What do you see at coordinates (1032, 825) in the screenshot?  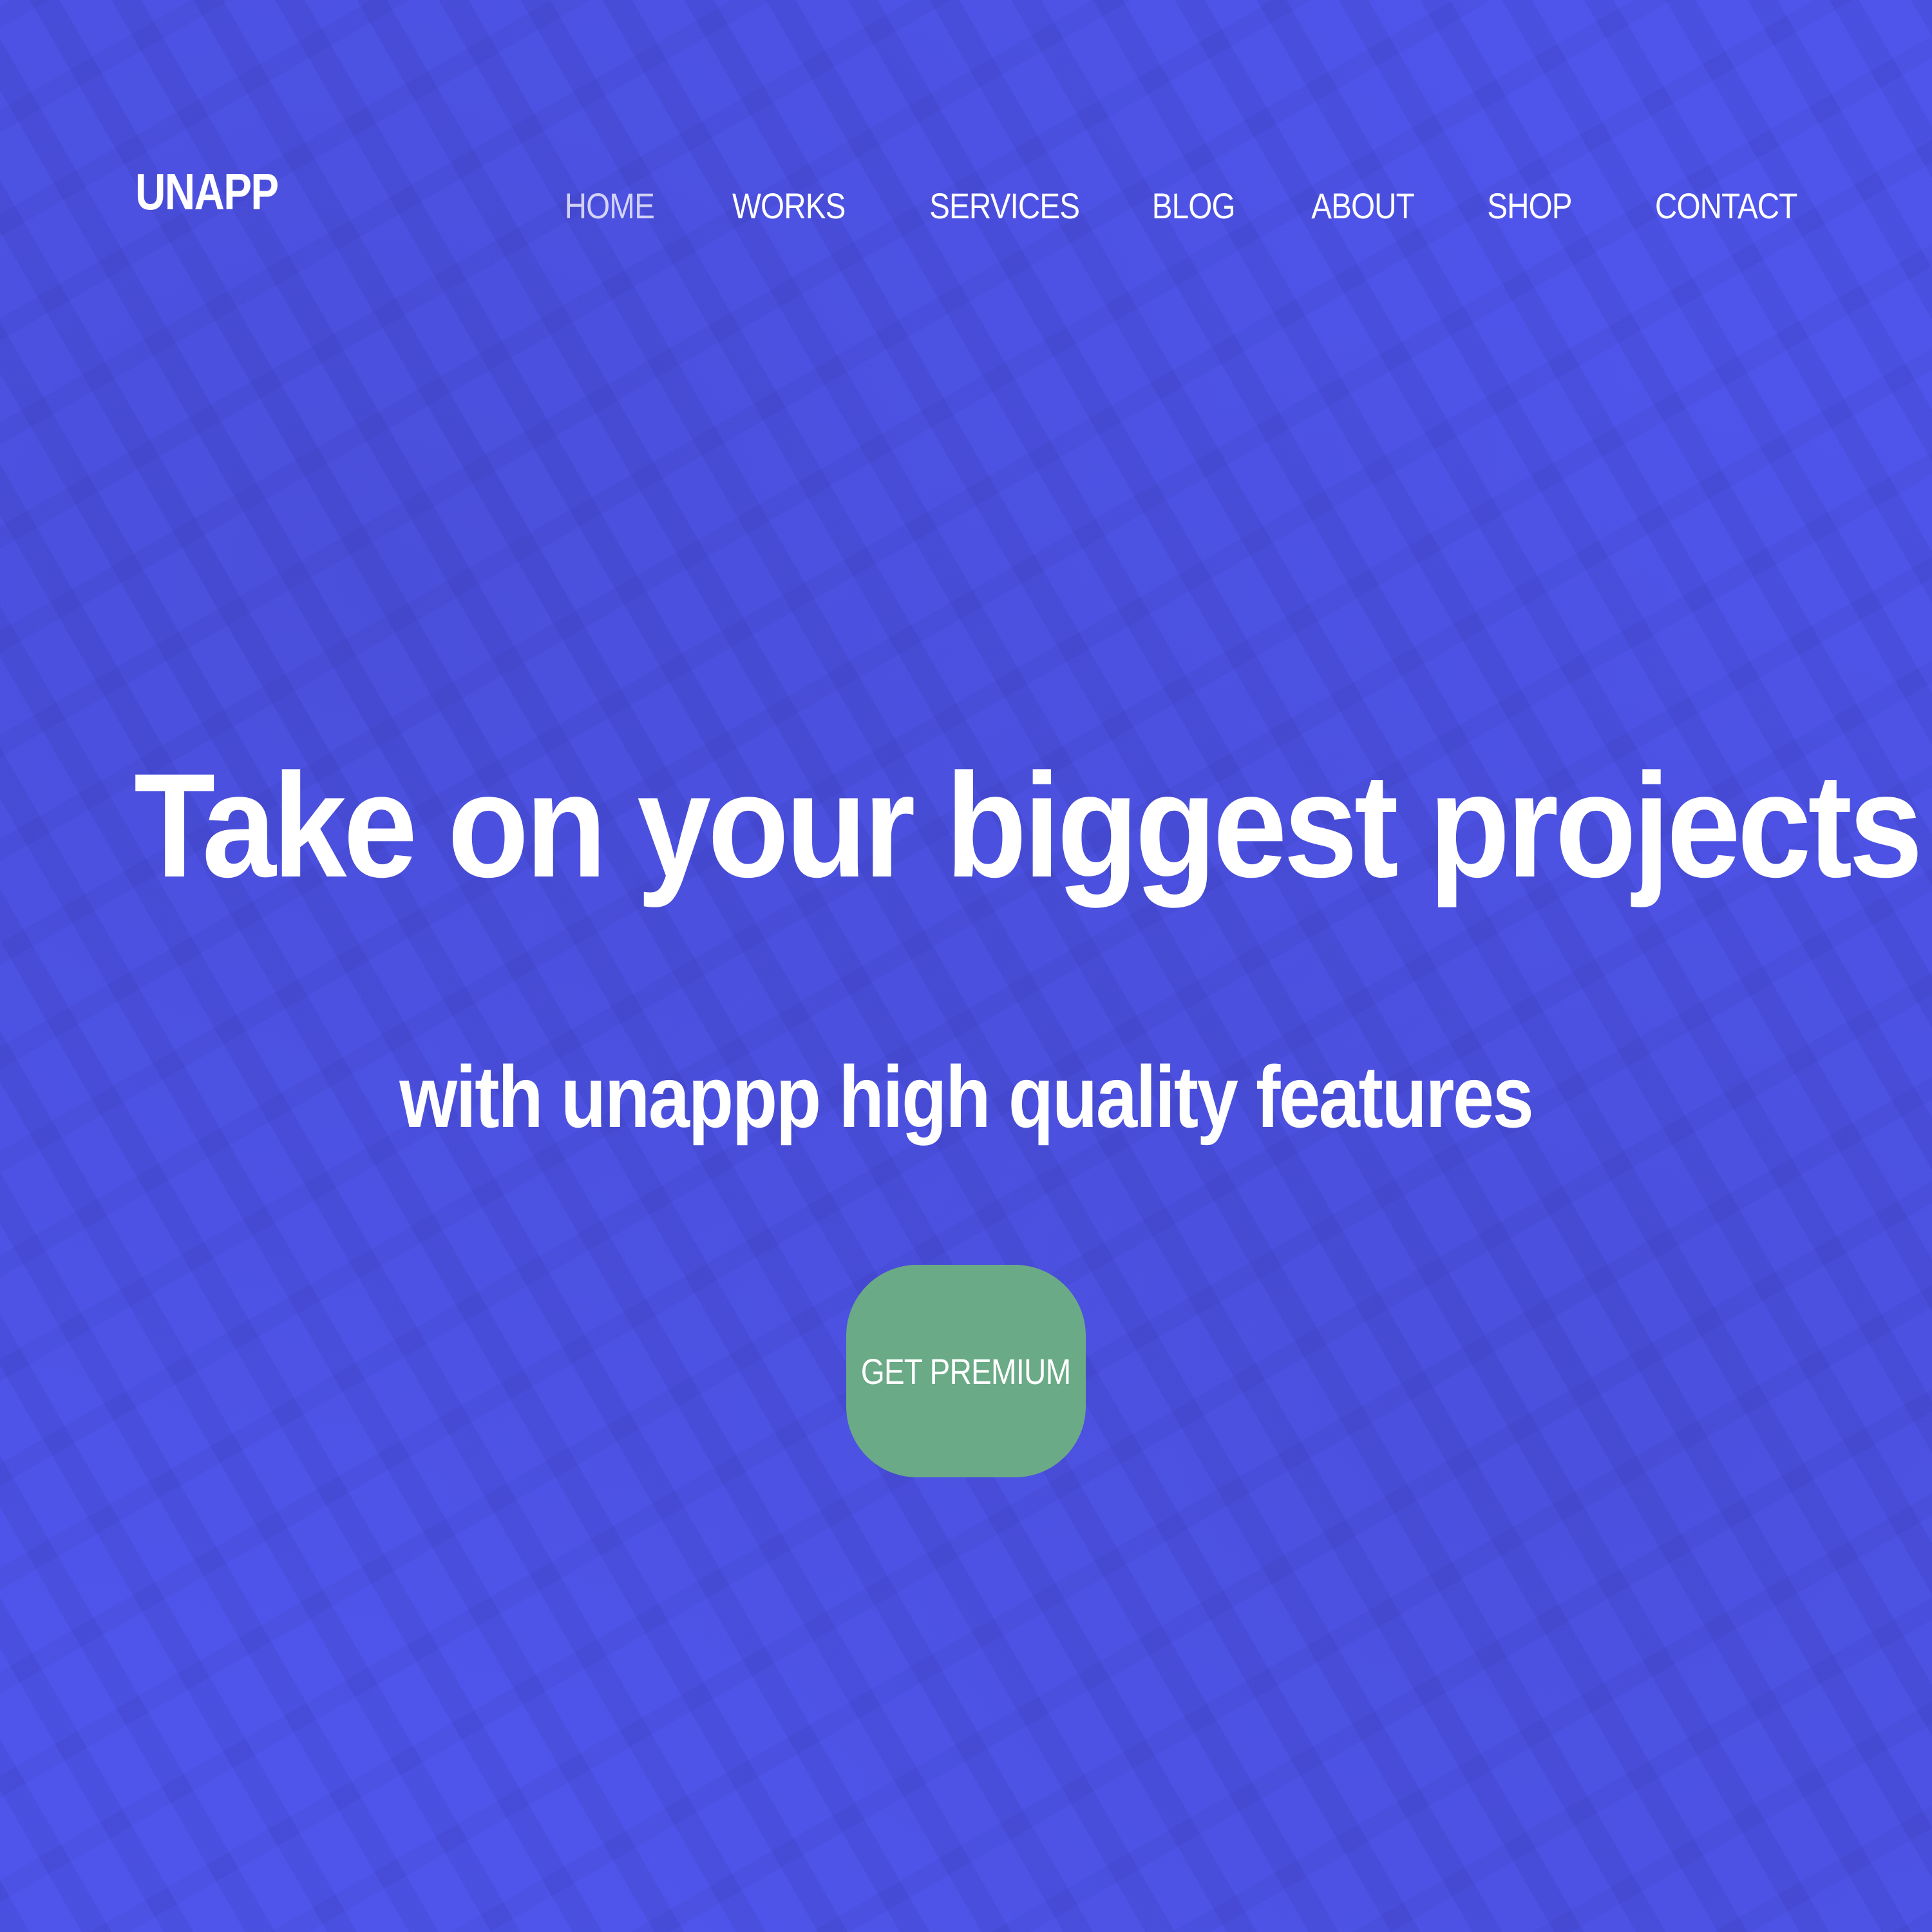 I see `hero-title-text: Take on your biggest projects and goals` at bounding box center [1032, 825].